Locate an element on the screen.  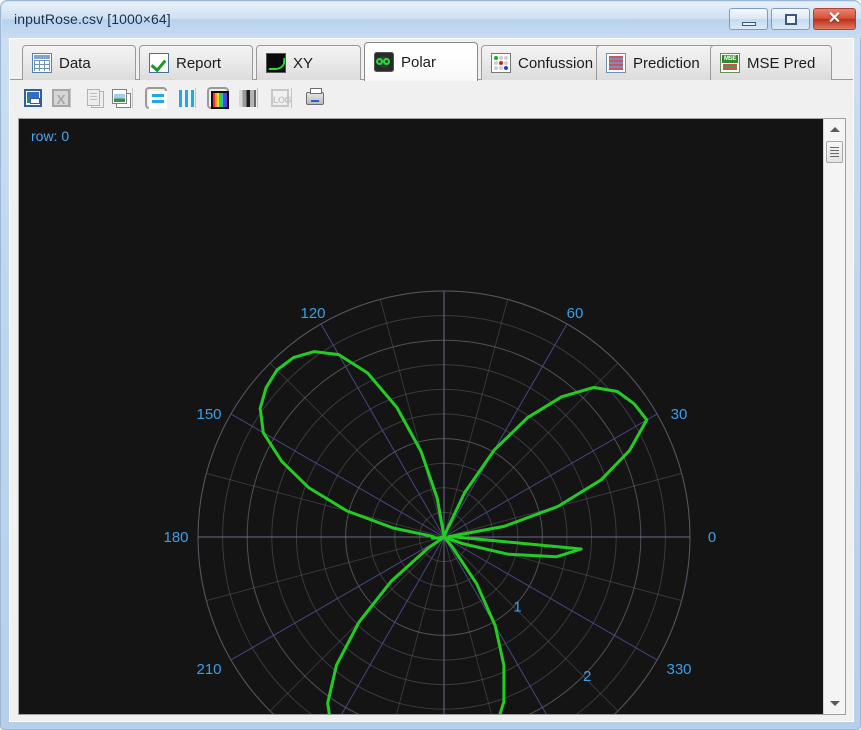
grayscale-bars-icon-art is located at coordinates (247, 98).